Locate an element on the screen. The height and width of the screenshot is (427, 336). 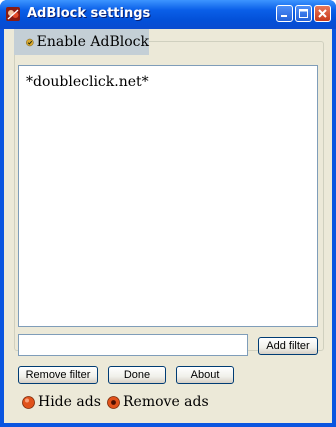
done-button: Done is located at coordinates (137, 375).